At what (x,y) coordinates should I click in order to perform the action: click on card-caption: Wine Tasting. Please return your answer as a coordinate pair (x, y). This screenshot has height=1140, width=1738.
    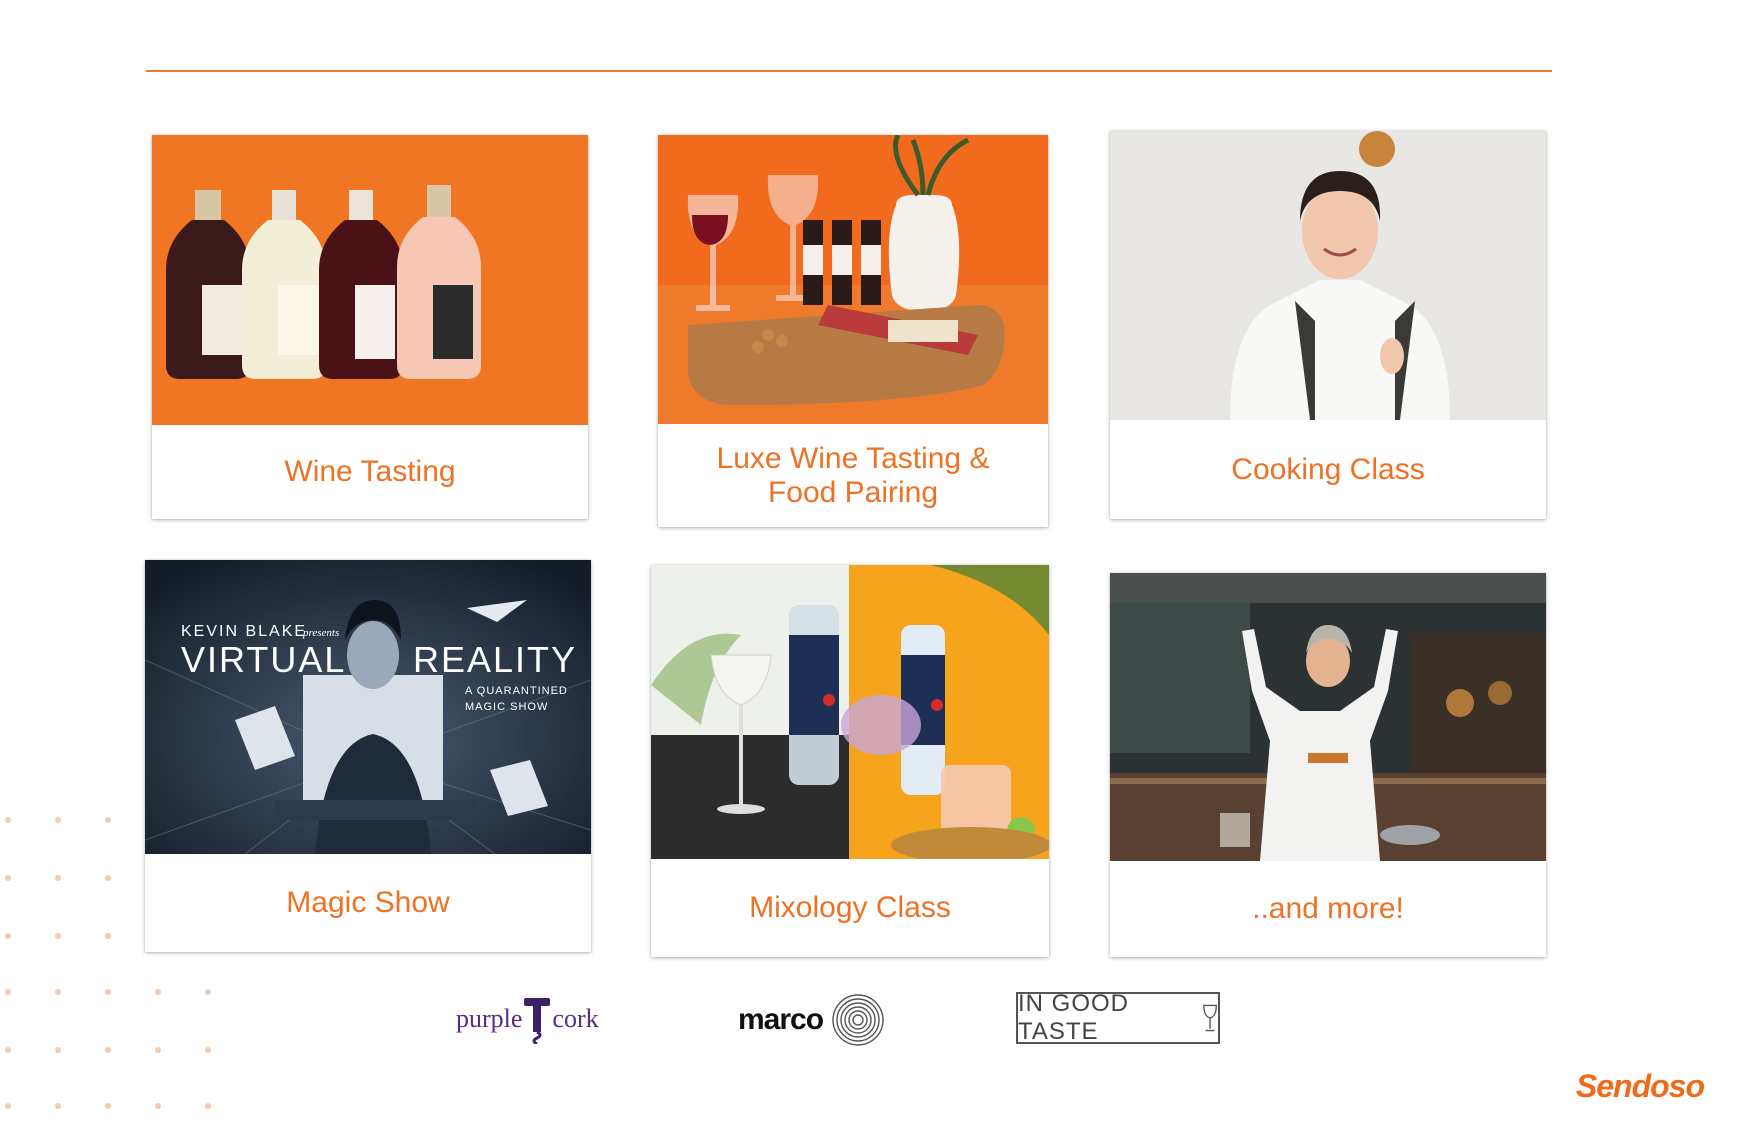
    Looking at the image, I should click on (370, 472).